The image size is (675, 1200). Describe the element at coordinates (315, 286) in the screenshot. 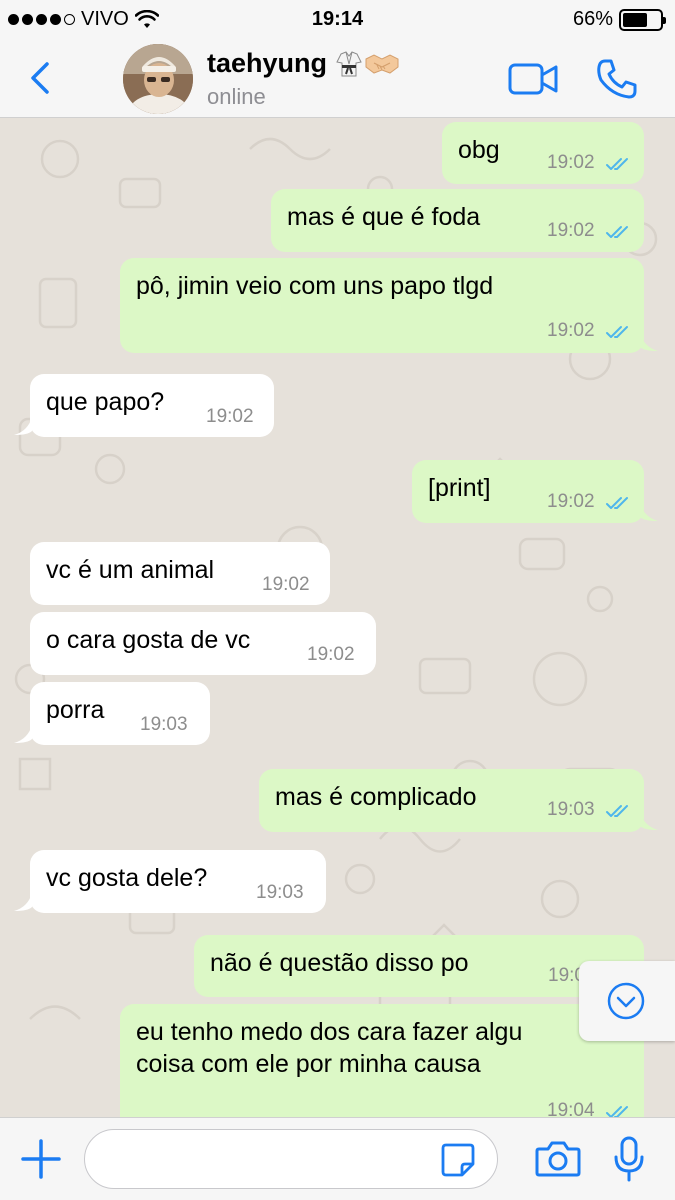

I see `message-text: pô, jimin veio com uns papo tlgd` at that location.